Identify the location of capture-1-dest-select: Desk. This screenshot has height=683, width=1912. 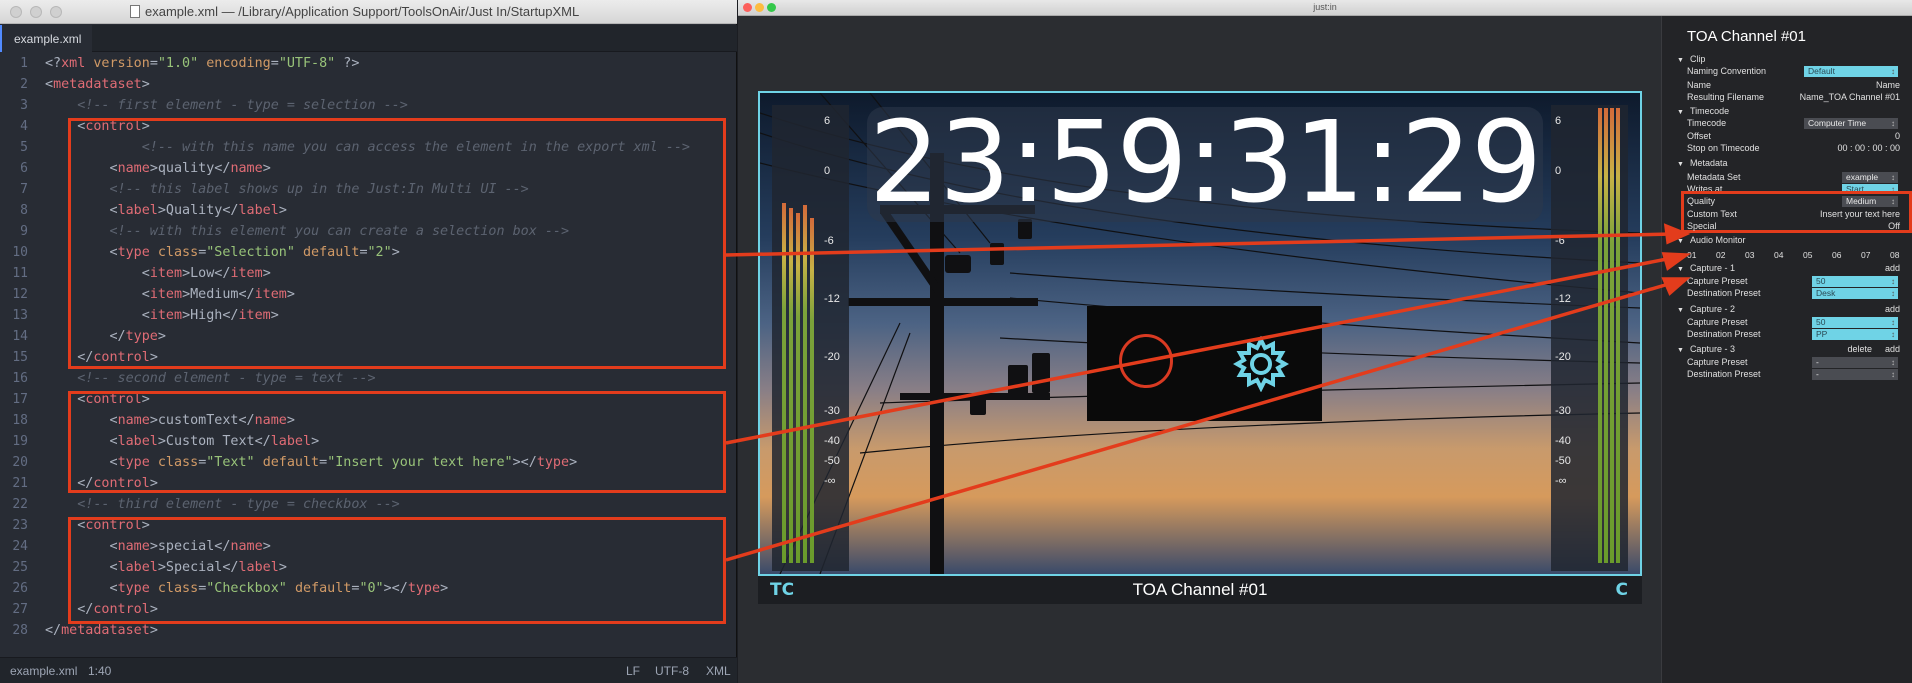
(1855, 293).